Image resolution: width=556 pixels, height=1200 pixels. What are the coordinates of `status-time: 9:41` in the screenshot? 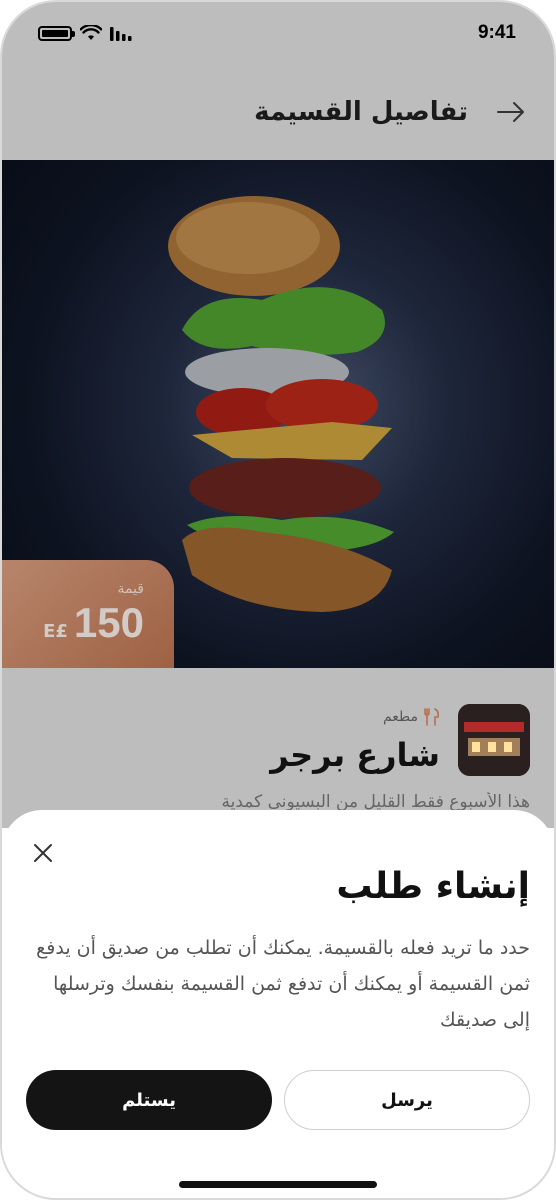 It's located at (496, 32).